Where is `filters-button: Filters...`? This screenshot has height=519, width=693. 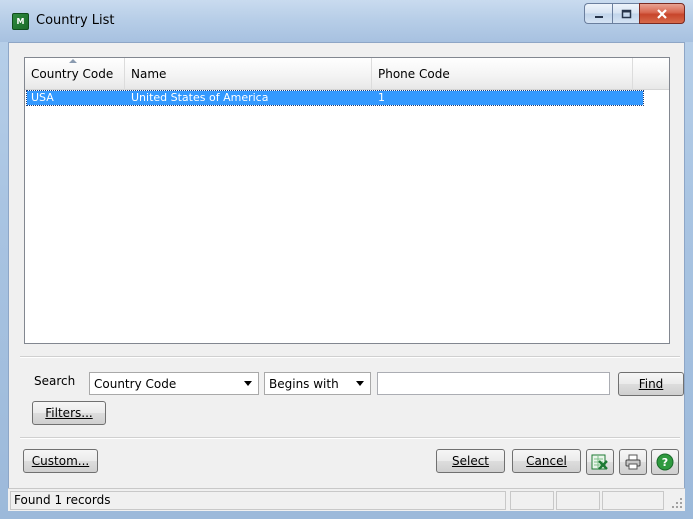 filters-button: Filters... is located at coordinates (69, 413).